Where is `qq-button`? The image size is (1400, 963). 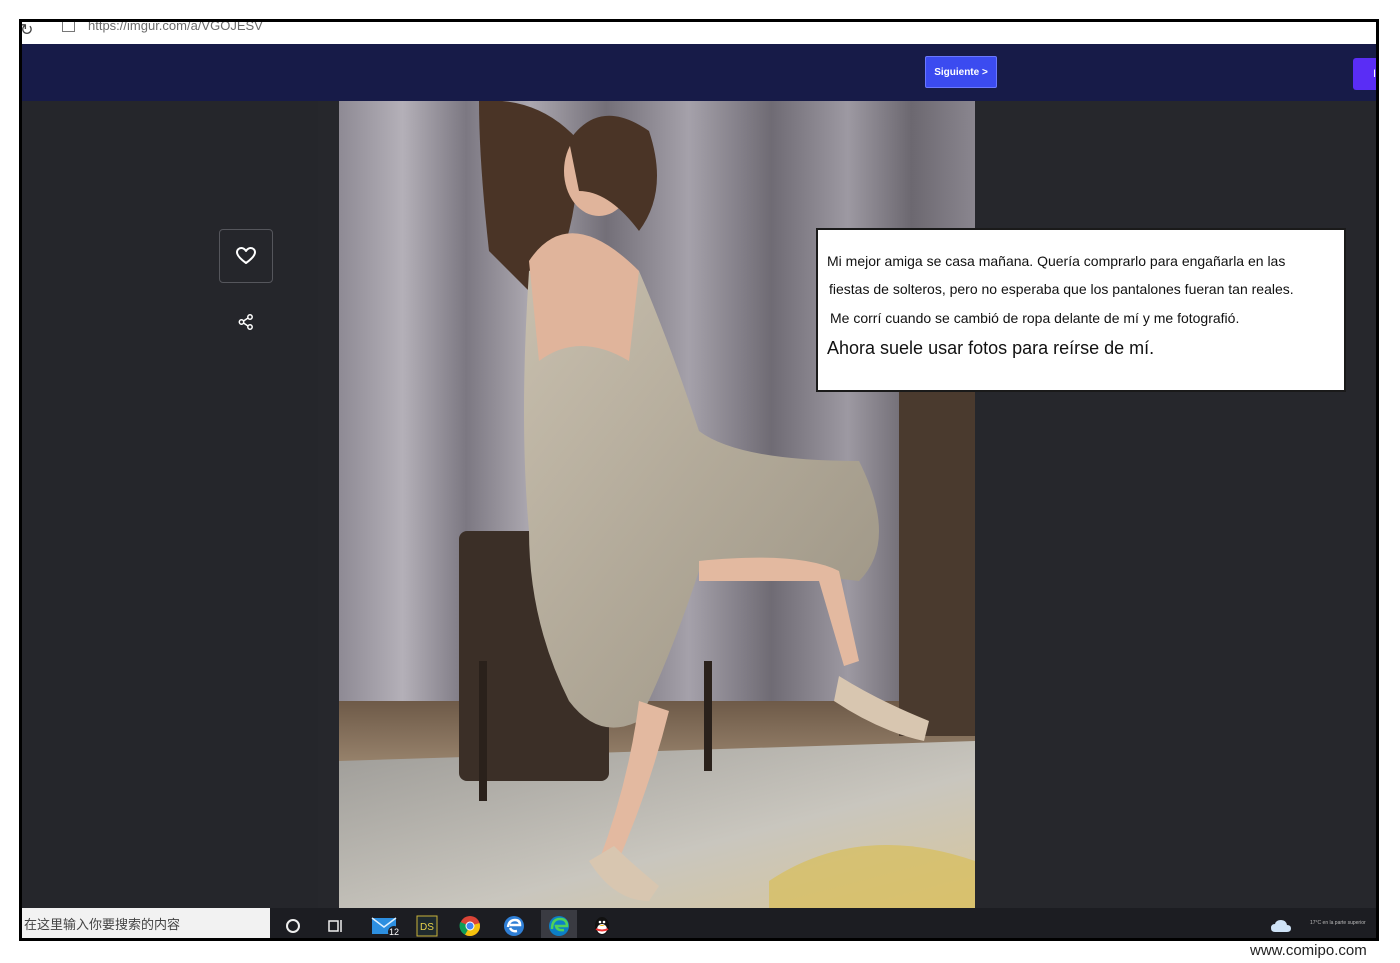 qq-button is located at coordinates (602, 925).